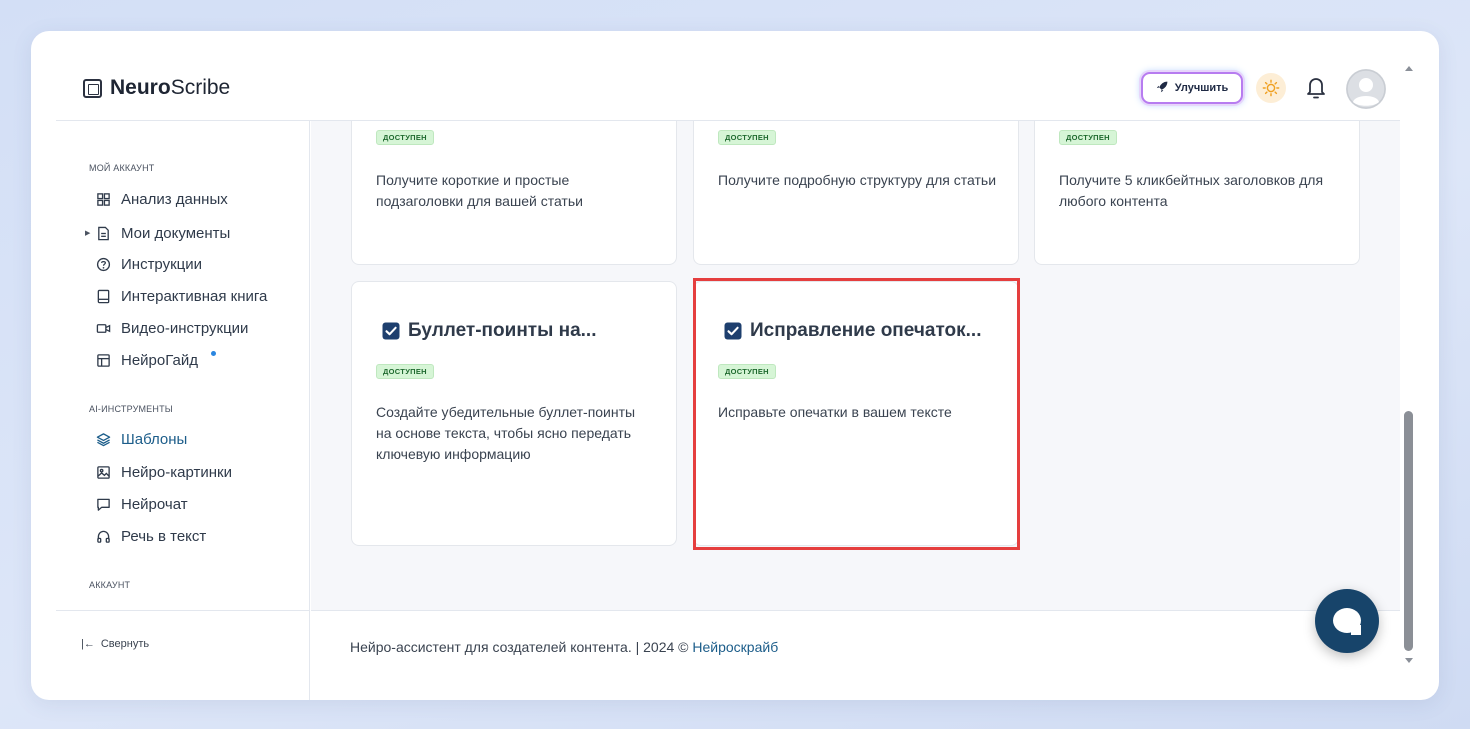 The height and width of the screenshot is (729, 1470). I want to click on upgrade-label: Улучшить, so click(1201, 88).